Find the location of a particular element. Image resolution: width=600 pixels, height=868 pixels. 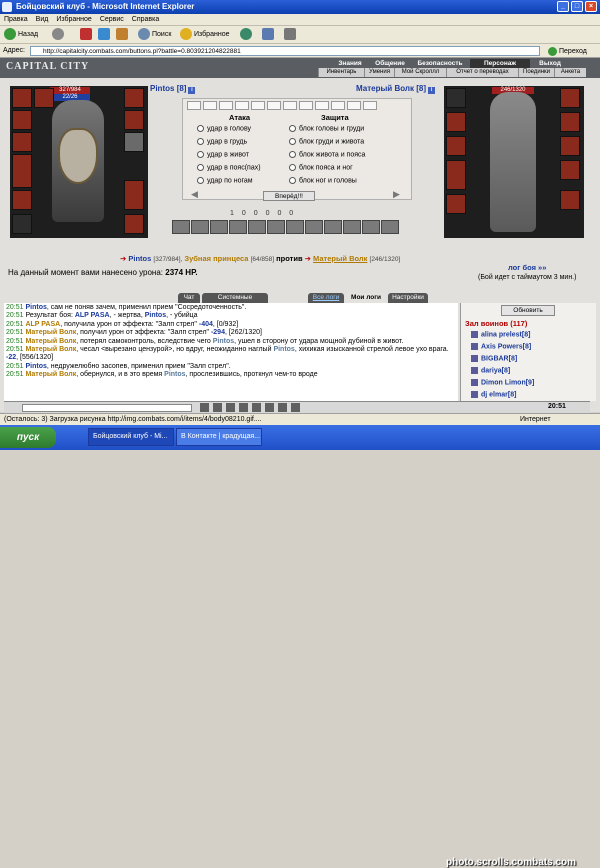

pants-slot is located at coordinates (134, 195).